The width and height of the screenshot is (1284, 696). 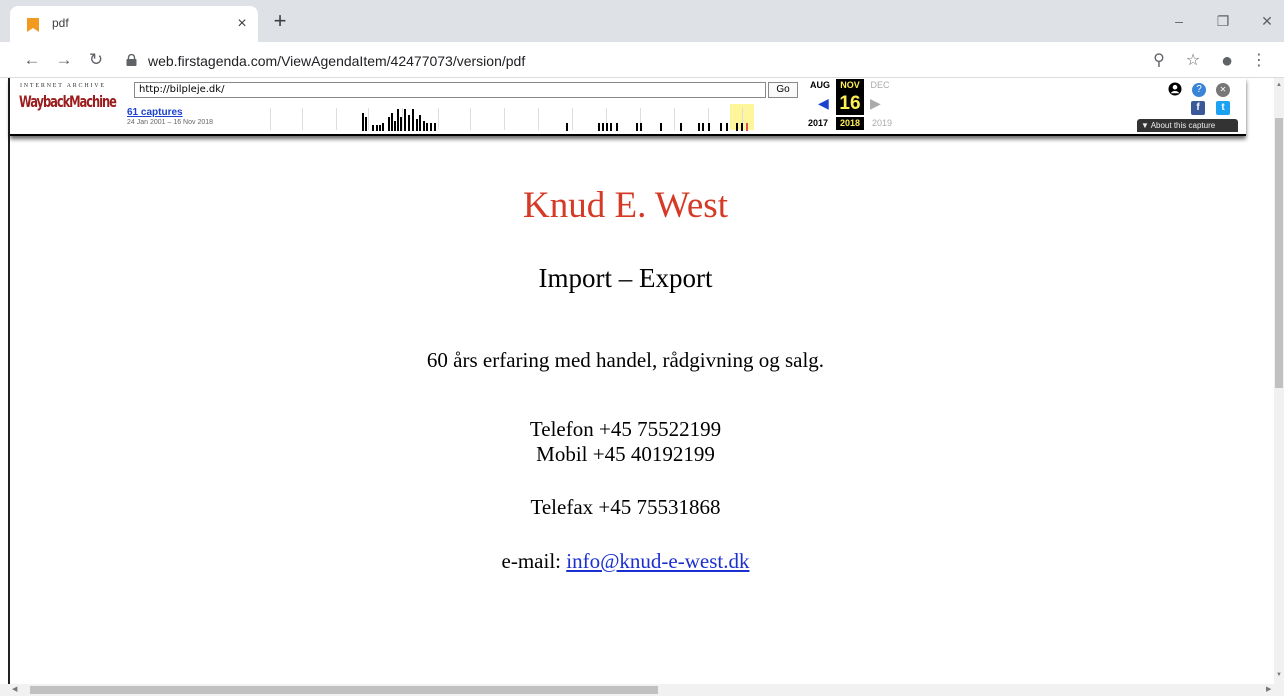 What do you see at coordinates (1223, 90) in the screenshot?
I see `close-capture-icon: ✕` at bounding box center [1223, 90].